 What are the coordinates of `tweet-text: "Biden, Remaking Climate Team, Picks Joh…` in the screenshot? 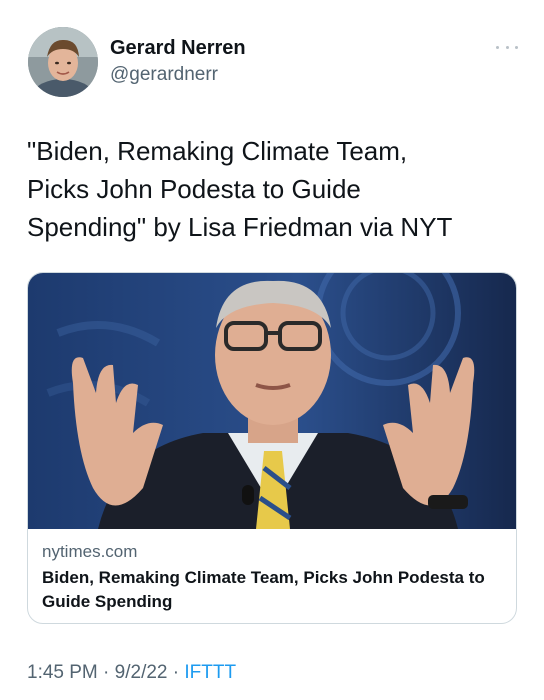 It's located at (240, 189).